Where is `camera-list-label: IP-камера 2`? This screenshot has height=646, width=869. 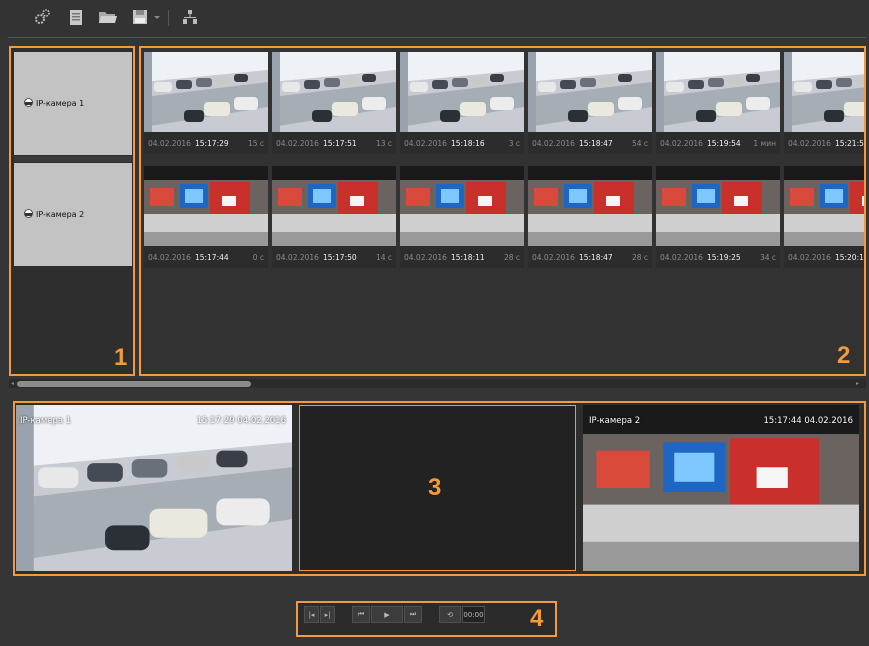 camera-list-label: IP-камера 2 is located at coordinates (60, 214).